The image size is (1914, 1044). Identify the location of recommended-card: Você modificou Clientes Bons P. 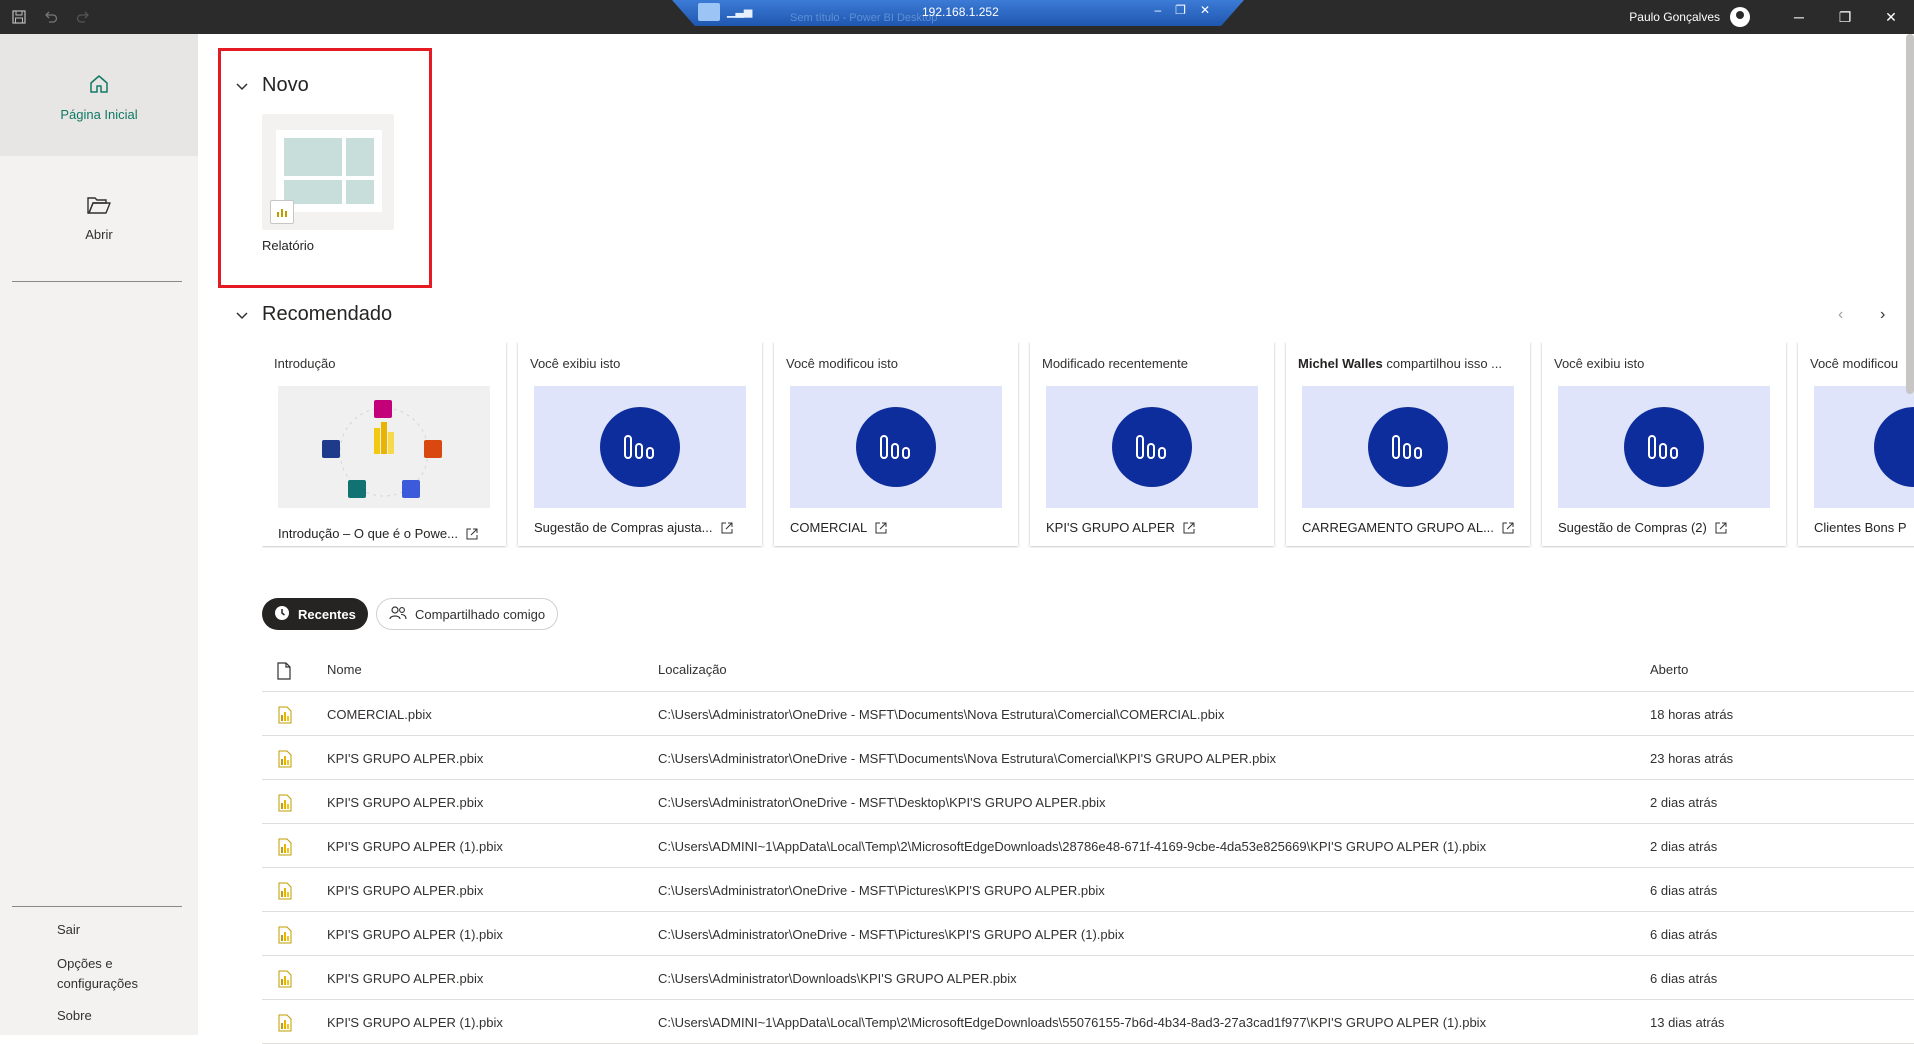
(1856, 444).